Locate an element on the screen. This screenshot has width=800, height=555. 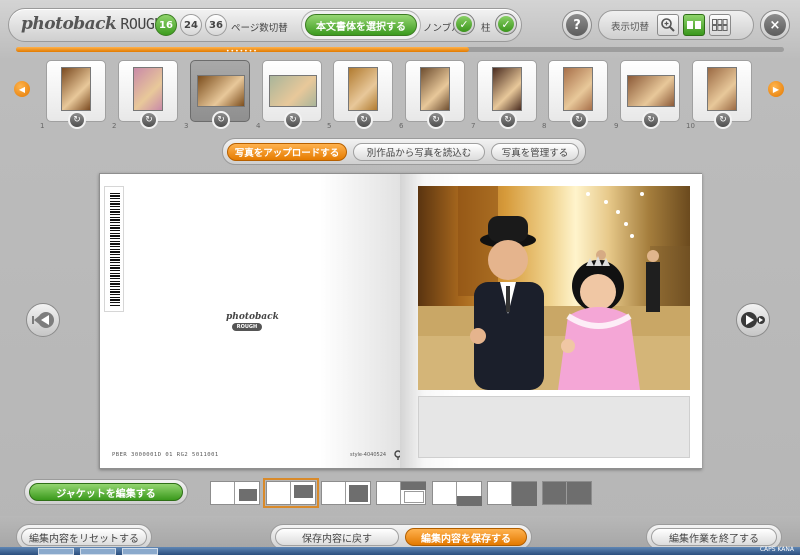
page-thumbnail-6: ↻ 6 is located at coordinates (432, 95).